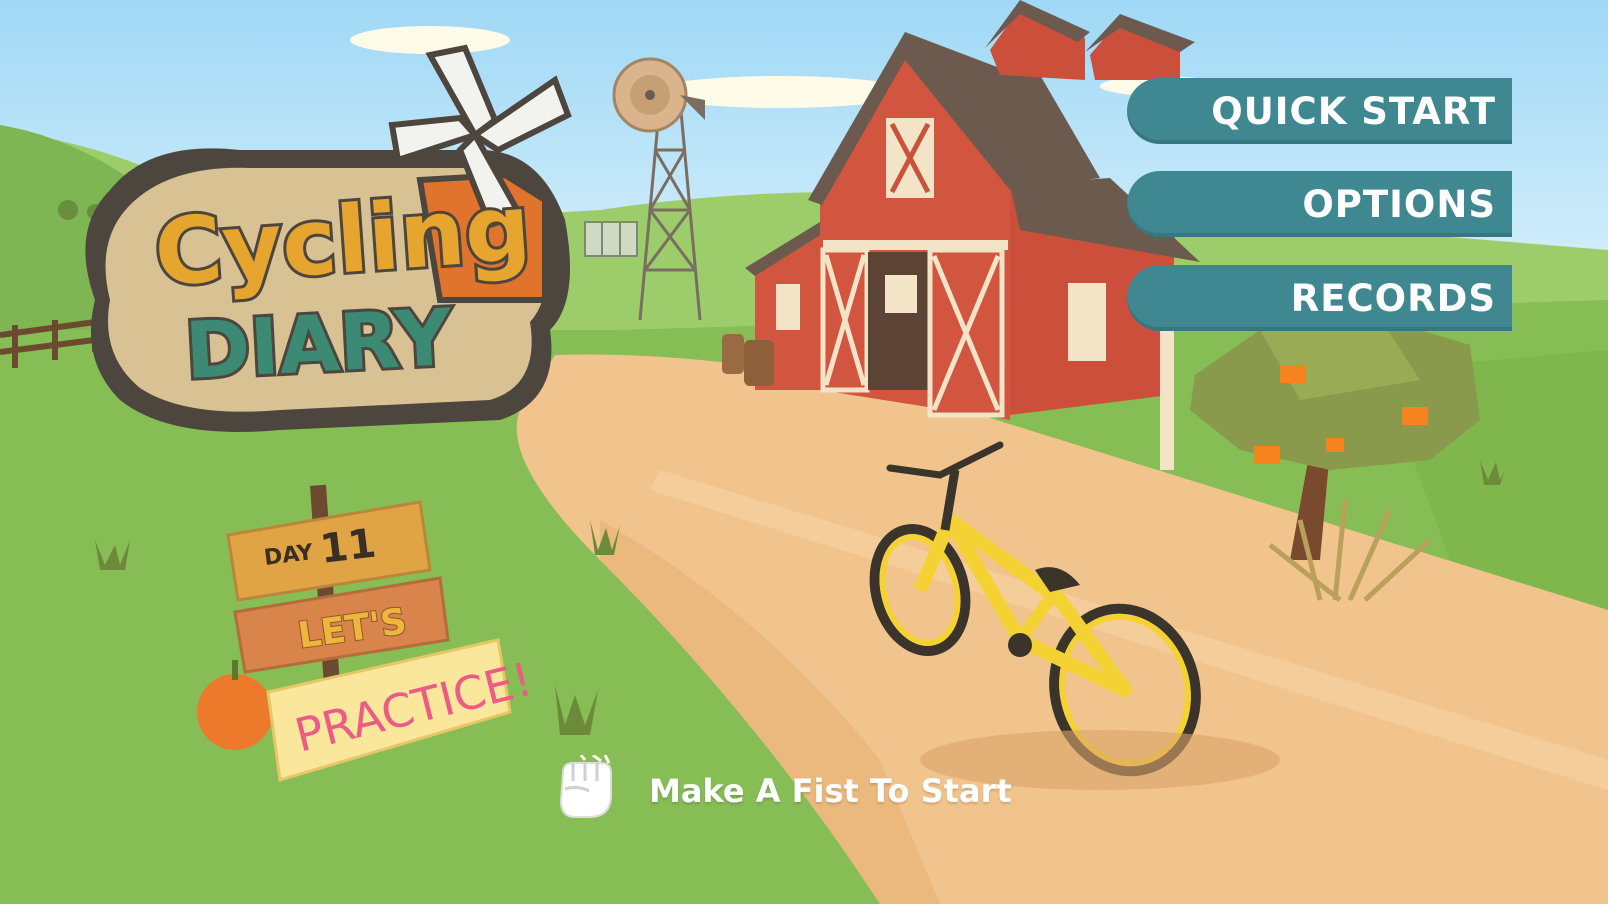 This screenshot has height=904, width=1608. I want to click on logo-title-line2: DIARY, so click(319, 345).